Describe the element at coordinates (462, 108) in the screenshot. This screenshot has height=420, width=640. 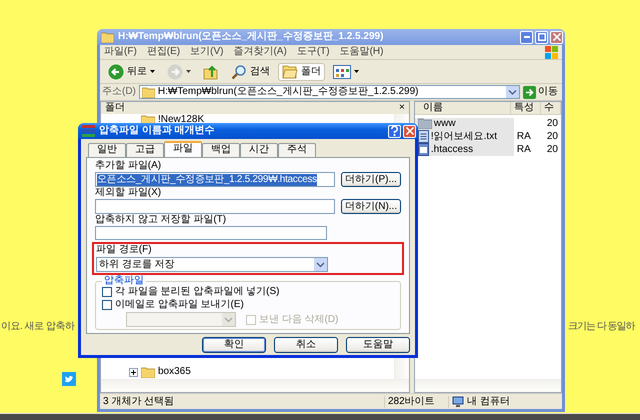
I see `column-header: 이름` at that location.